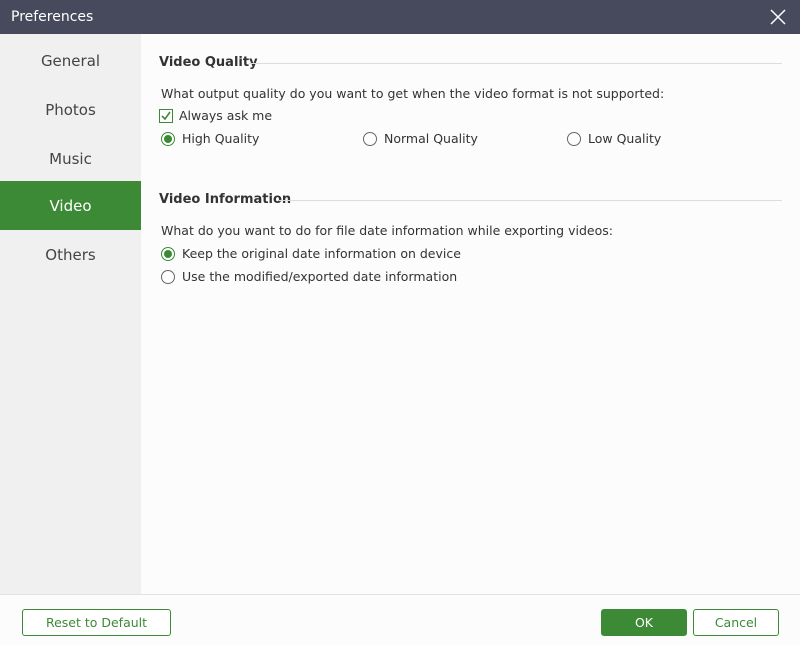  I want to click on sidebar-item-video: Video, so click(70, 205).